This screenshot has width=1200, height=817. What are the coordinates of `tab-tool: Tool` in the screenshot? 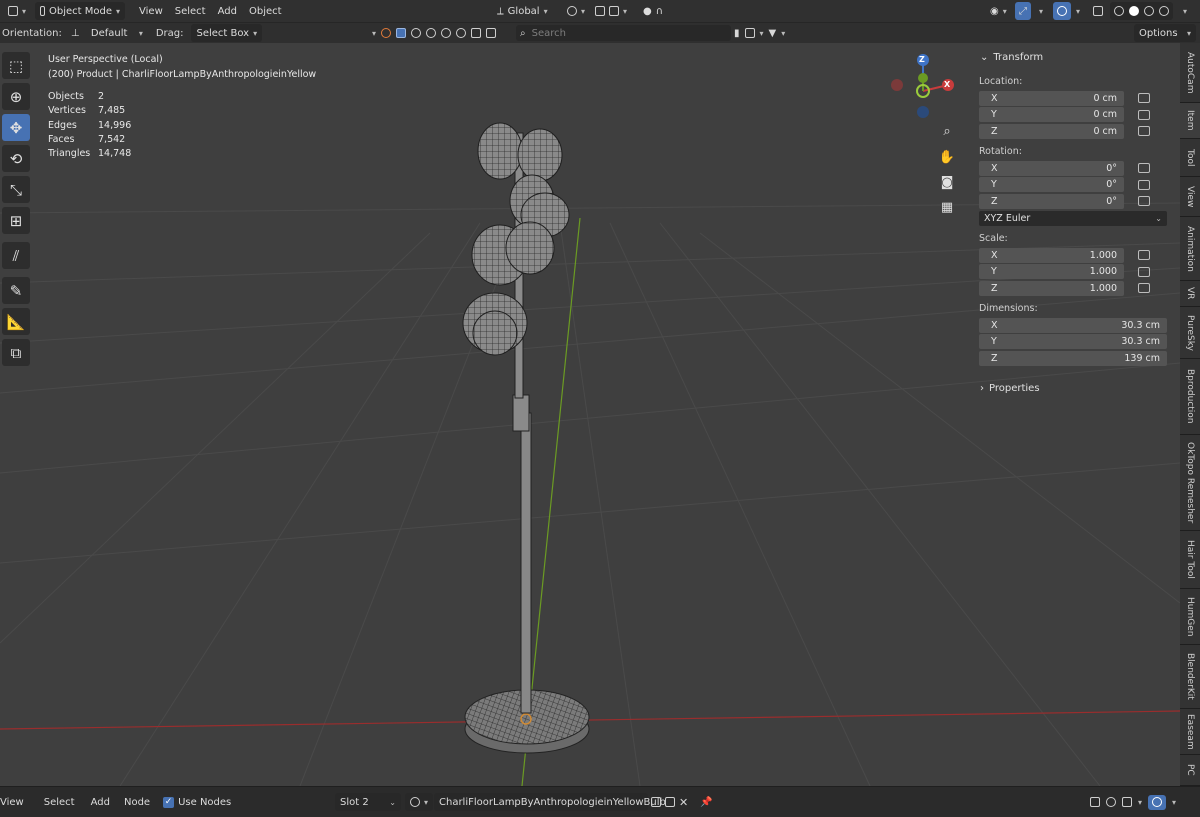 It's located at (1190, 158).